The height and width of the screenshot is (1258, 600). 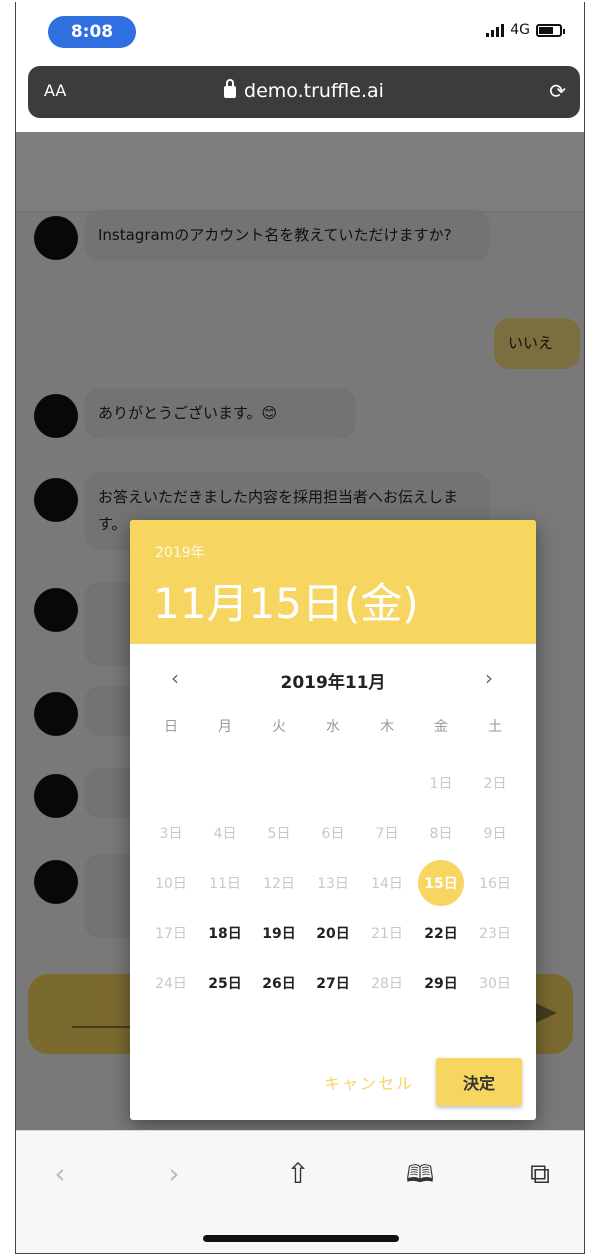 I want to click on calendar-day-label: 29日, so click(x=441, y=984).